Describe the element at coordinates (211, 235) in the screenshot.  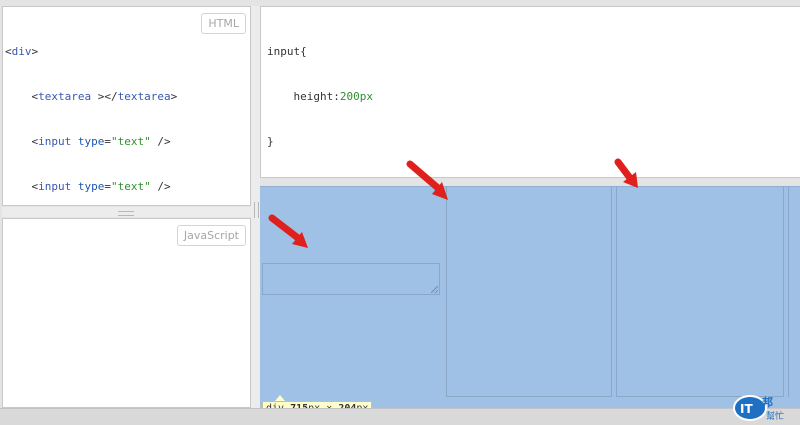
I see `javascript-pane-label: JavaScript` at that location.